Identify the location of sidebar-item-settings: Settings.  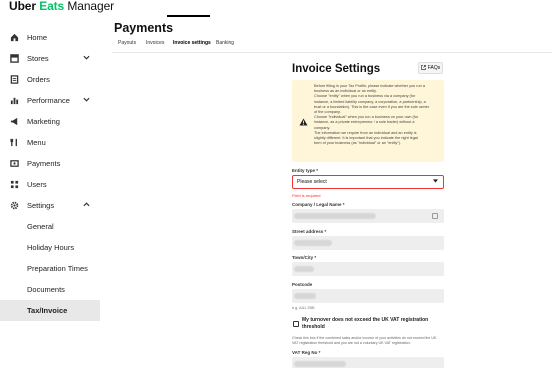
(50, 205).